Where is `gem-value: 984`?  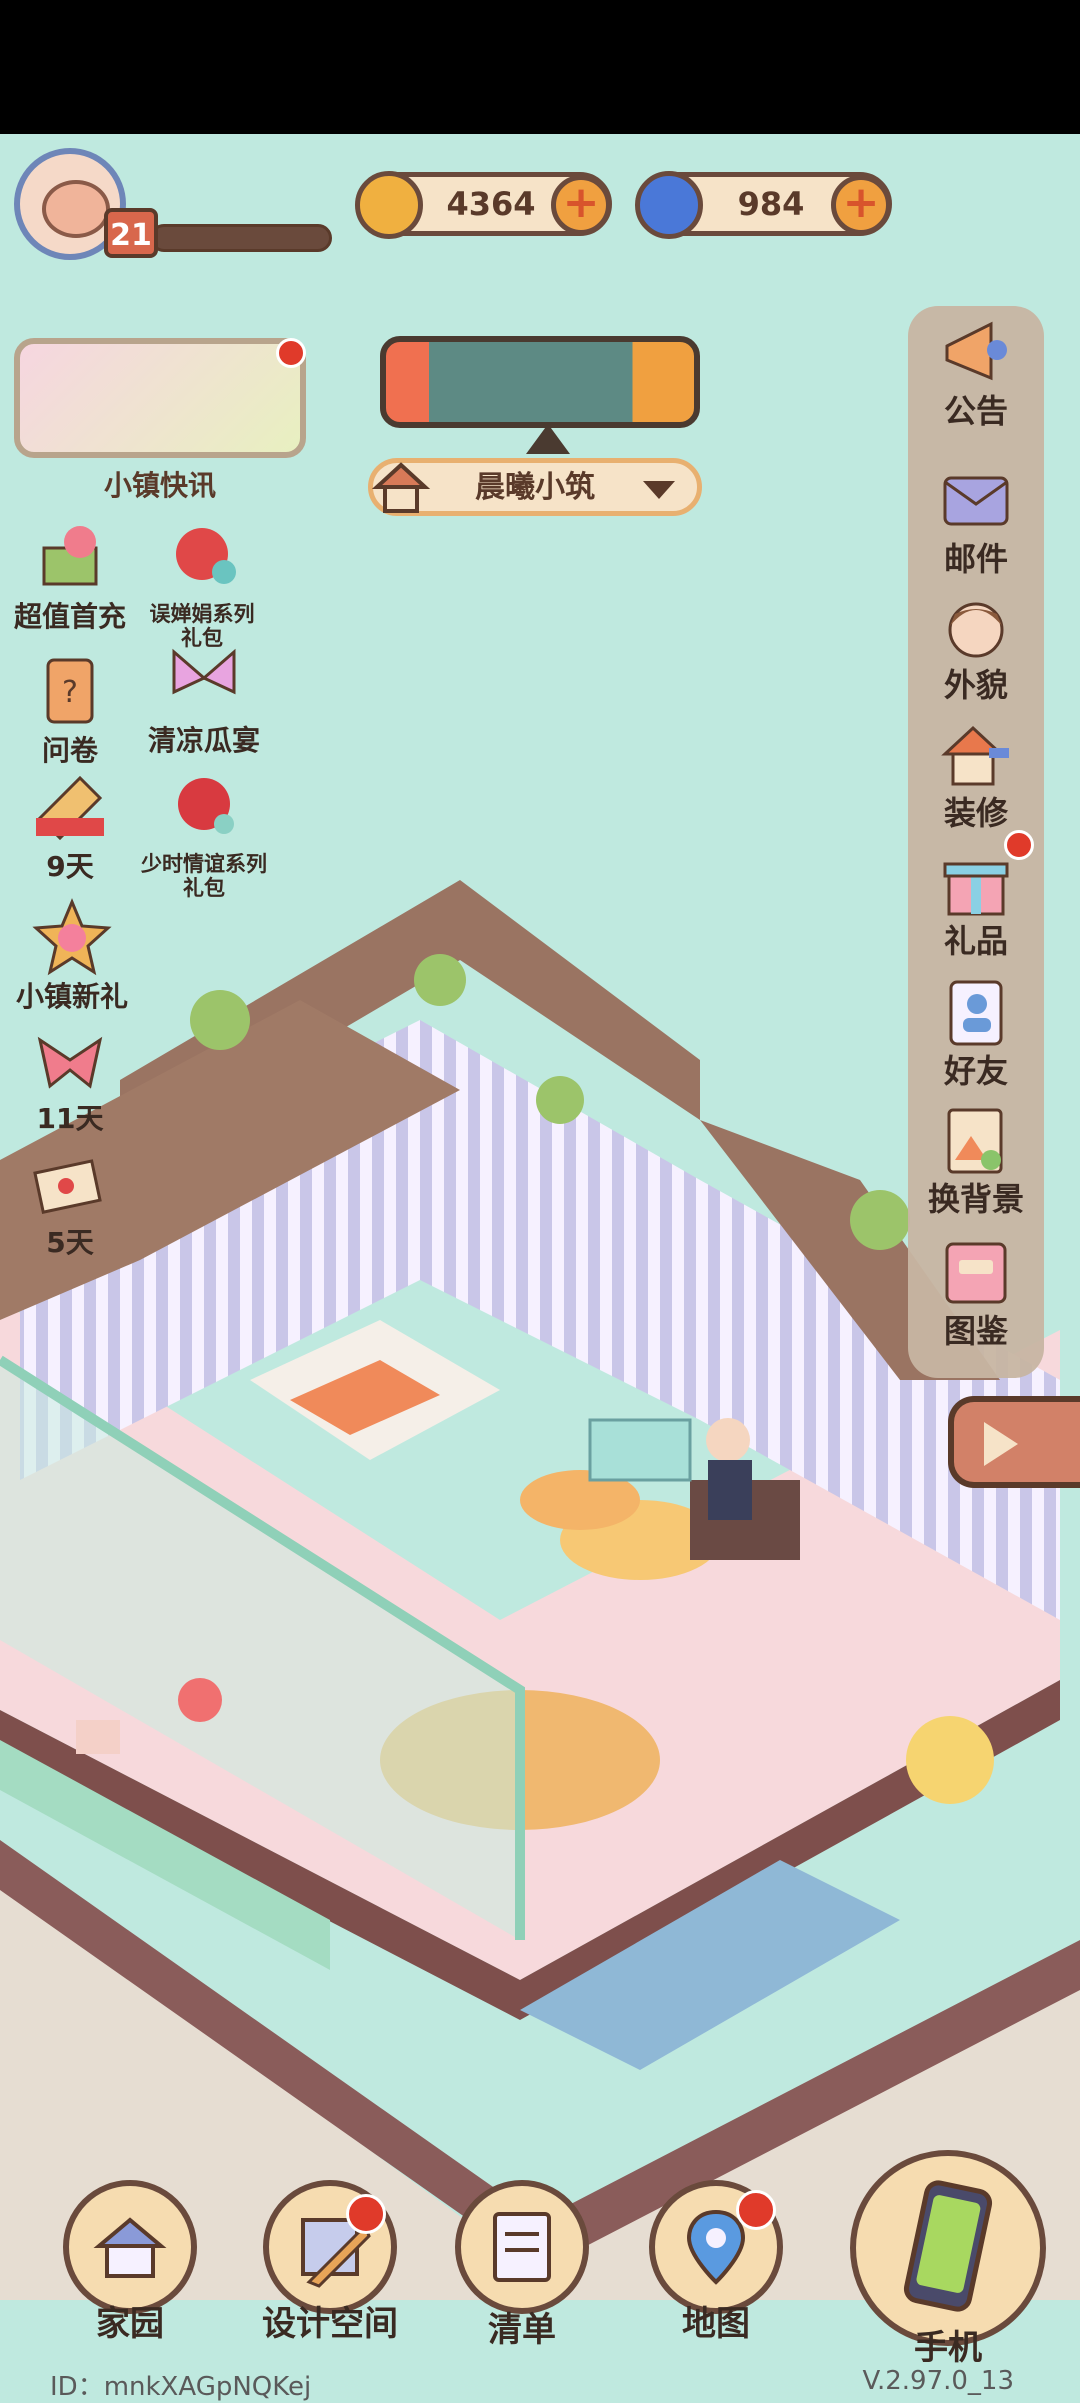
gem-value: 984 is located at coordinates (771, 204).